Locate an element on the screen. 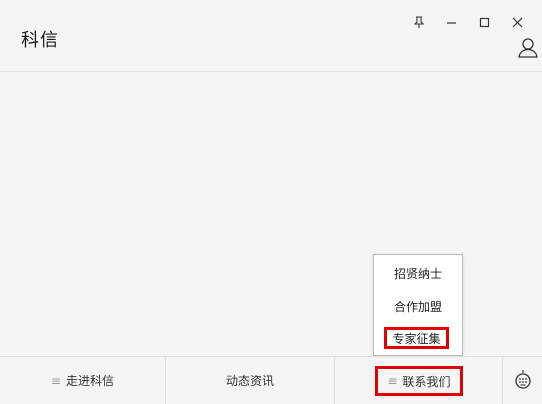 This screenshot has width=542, height=404. maximize-icon is located at coordinates (484, 22).